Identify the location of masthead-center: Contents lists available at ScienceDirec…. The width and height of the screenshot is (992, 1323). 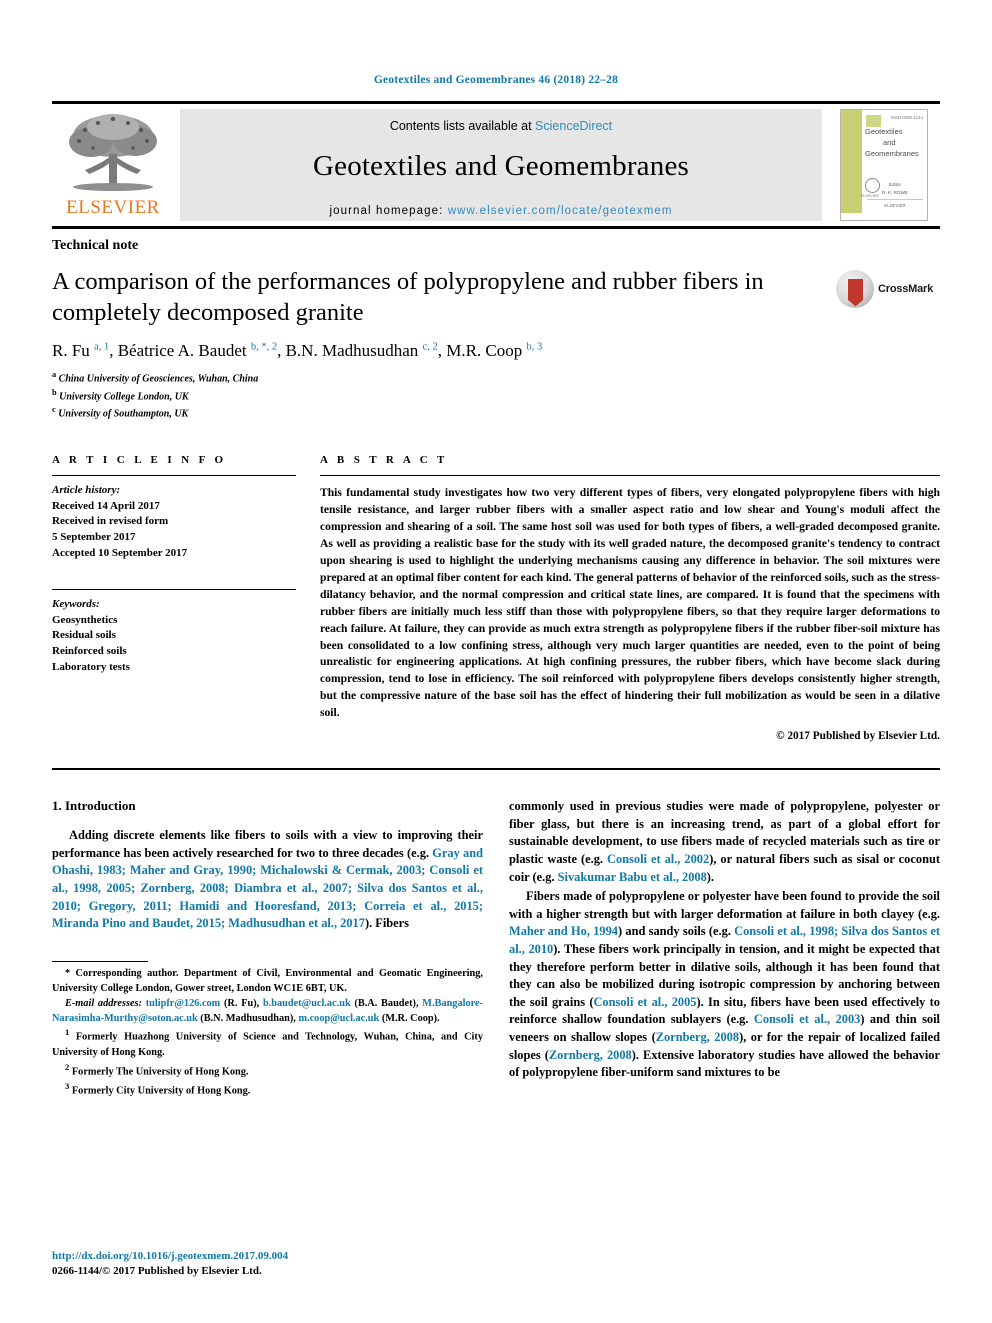
(501, 165).